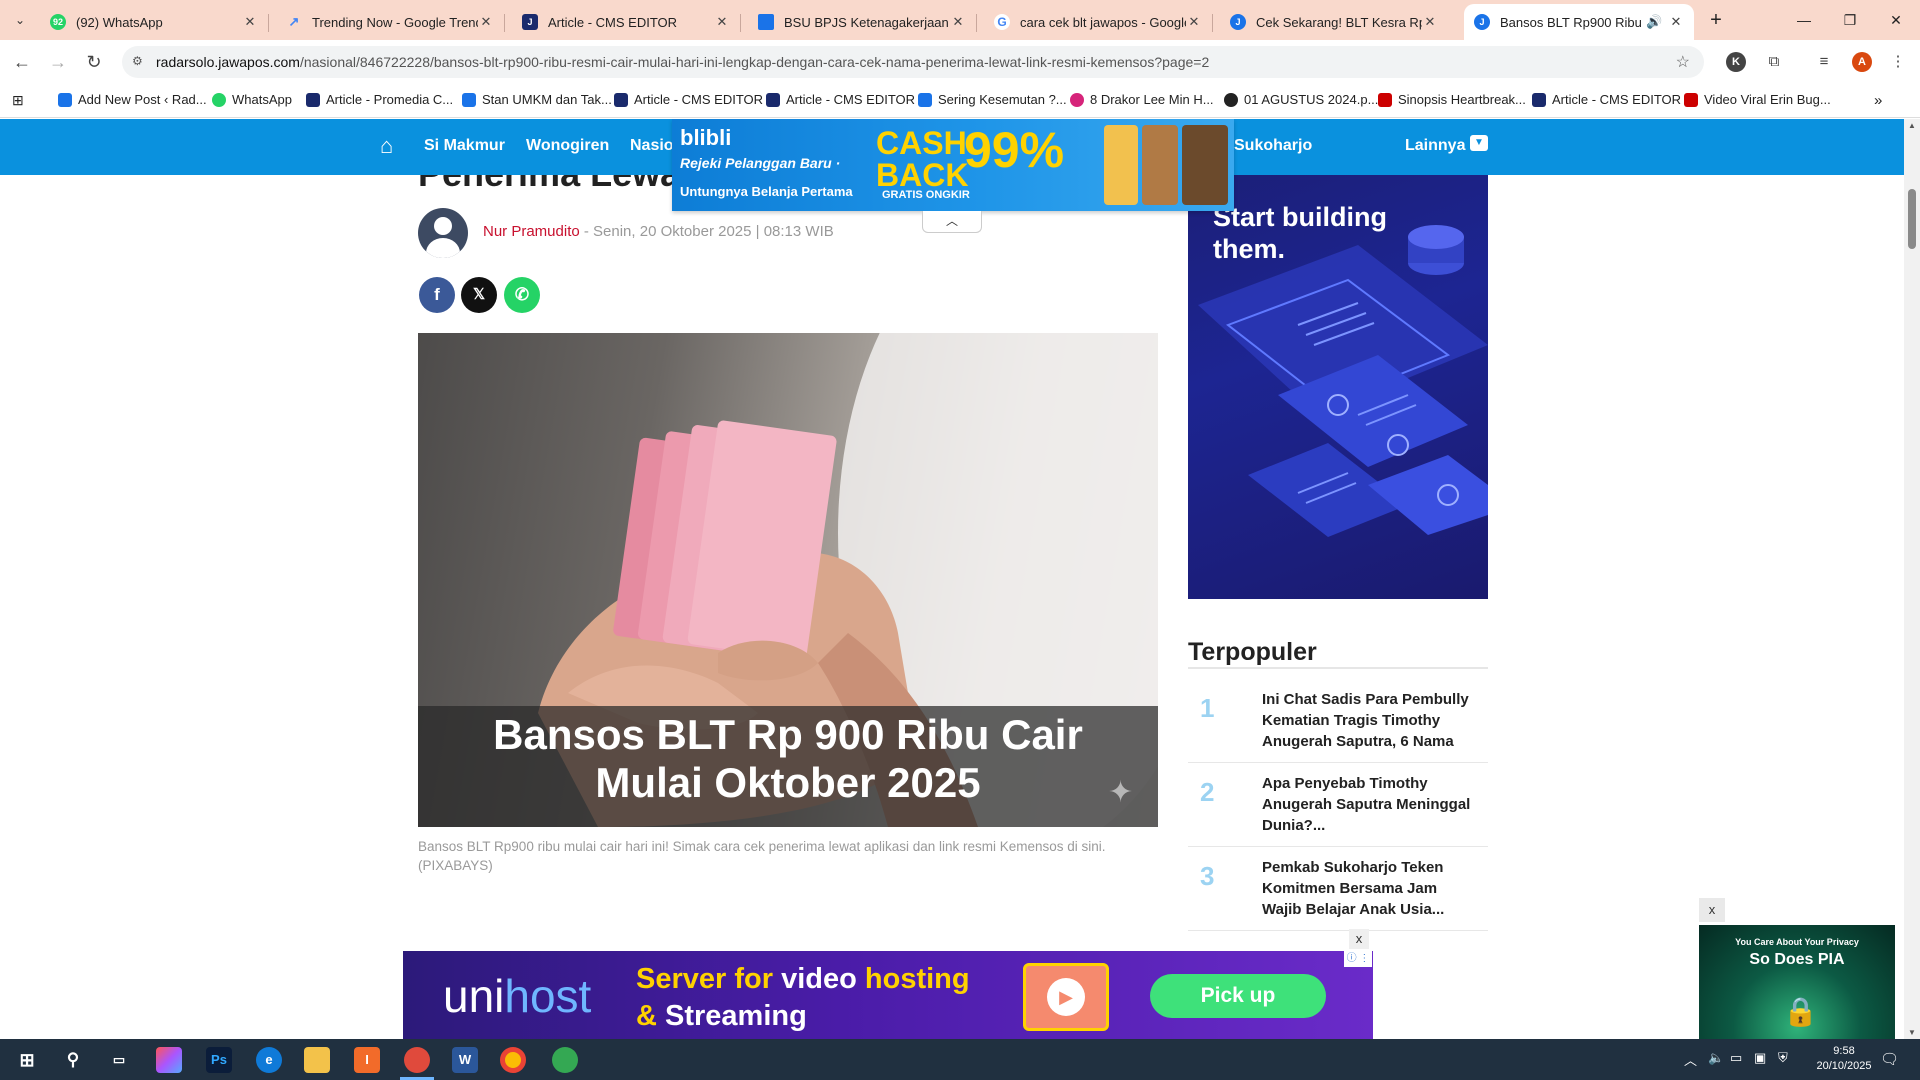 This screenshot has width=1920, height=1080. Describe the element at coordinates (479, 295) in the screenshot. I see `x-share-icon: 𝕏` at that location.